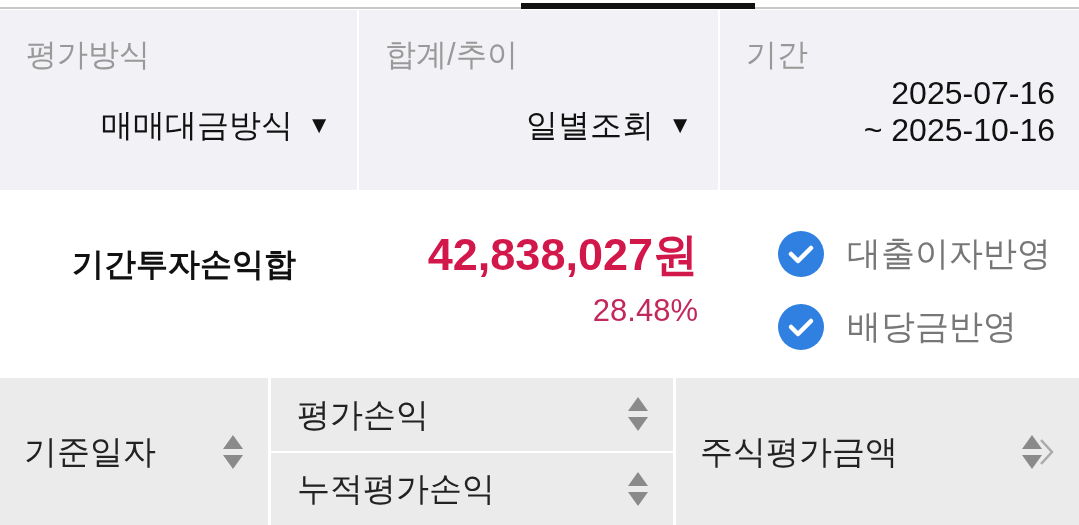  Describe the element at coordinates (914, 253) in the screenshot. I see `checkbox-option: 대출이자반영` at that location.